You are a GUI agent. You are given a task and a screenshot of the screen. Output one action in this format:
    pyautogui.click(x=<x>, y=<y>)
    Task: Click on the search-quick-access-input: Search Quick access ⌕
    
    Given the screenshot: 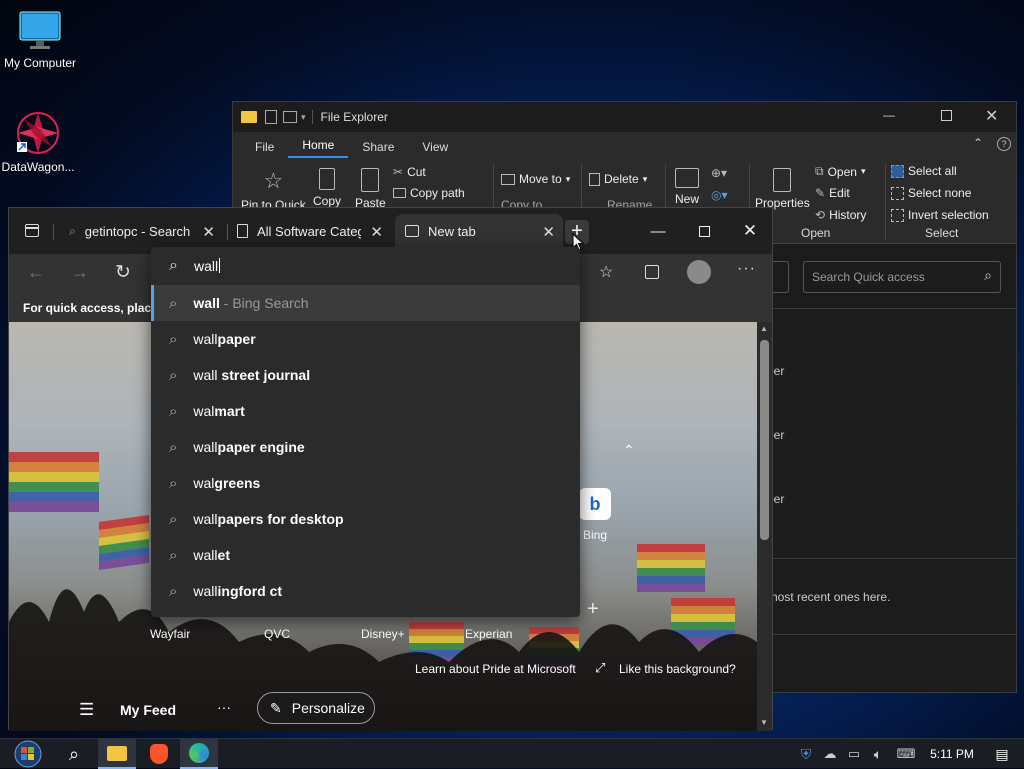 What is the action you would take?
    pyautogui.click(x=902, y=277)
    